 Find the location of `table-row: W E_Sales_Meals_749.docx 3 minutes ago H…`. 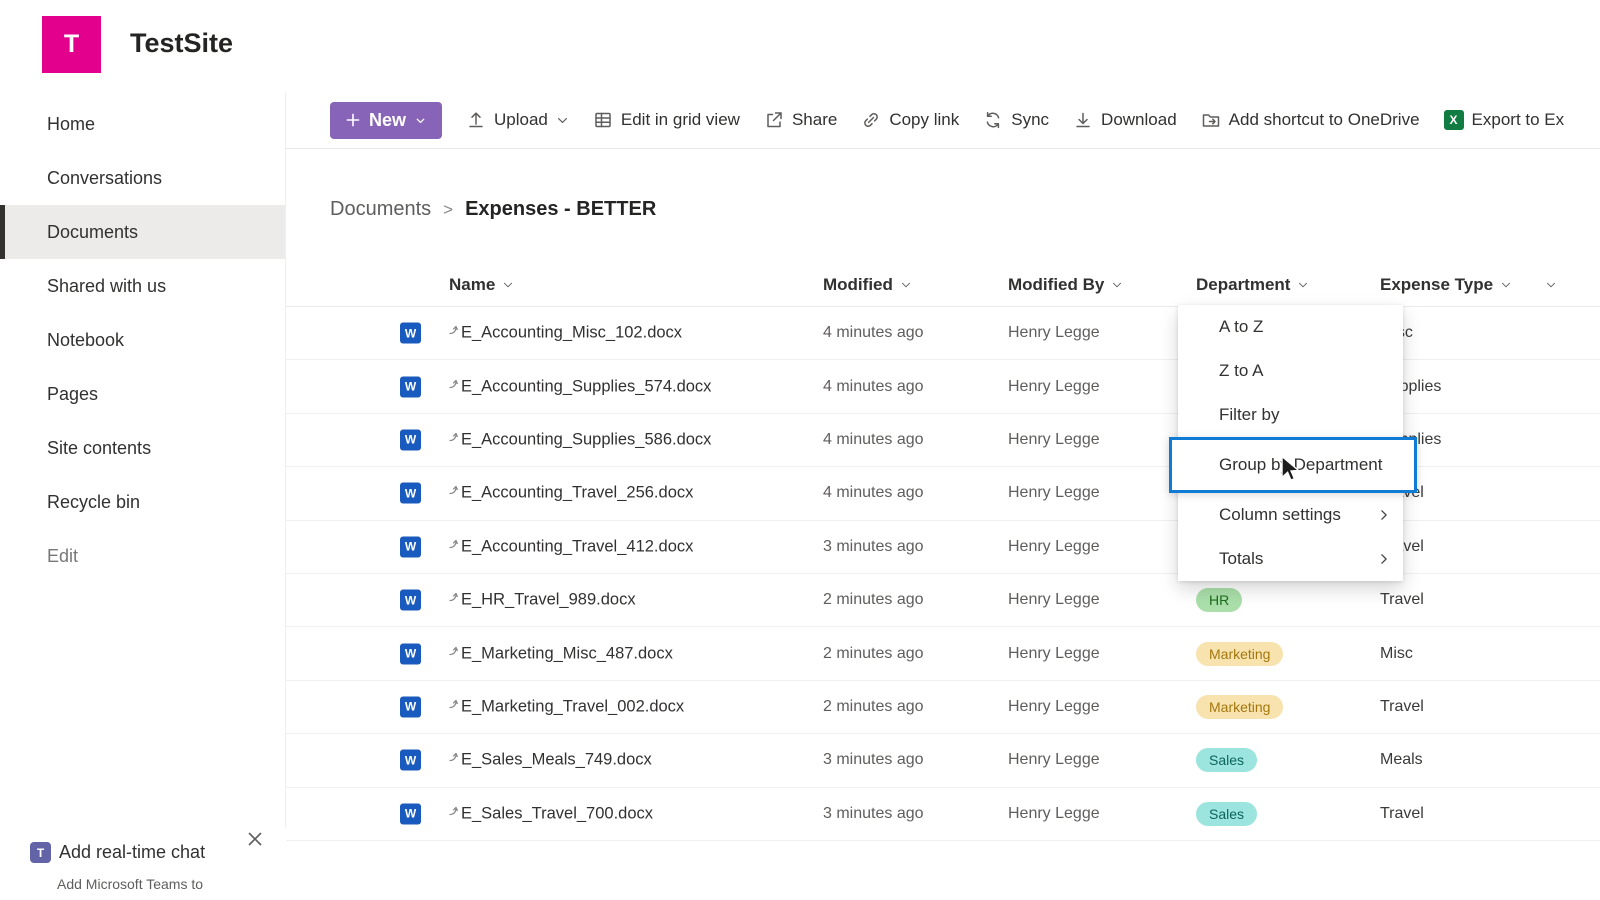

table-row: W E_Sales_Meals_749.docx 3 minutes ago H… is located at coordinates (943, 761).